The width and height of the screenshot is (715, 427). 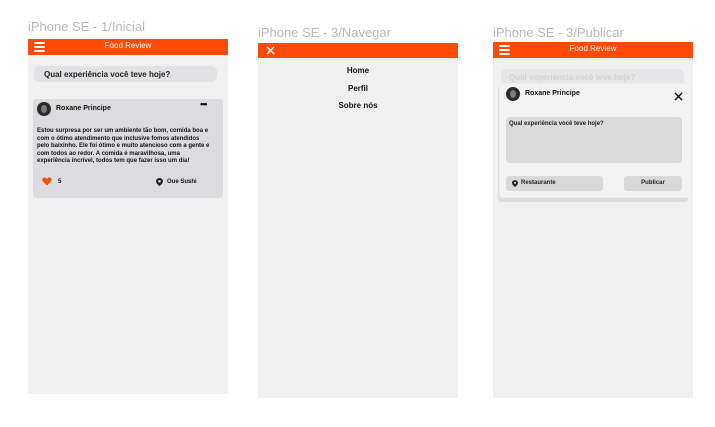 I want to click on menu-item-perfil: Perfil, so click(x=358, y=88).